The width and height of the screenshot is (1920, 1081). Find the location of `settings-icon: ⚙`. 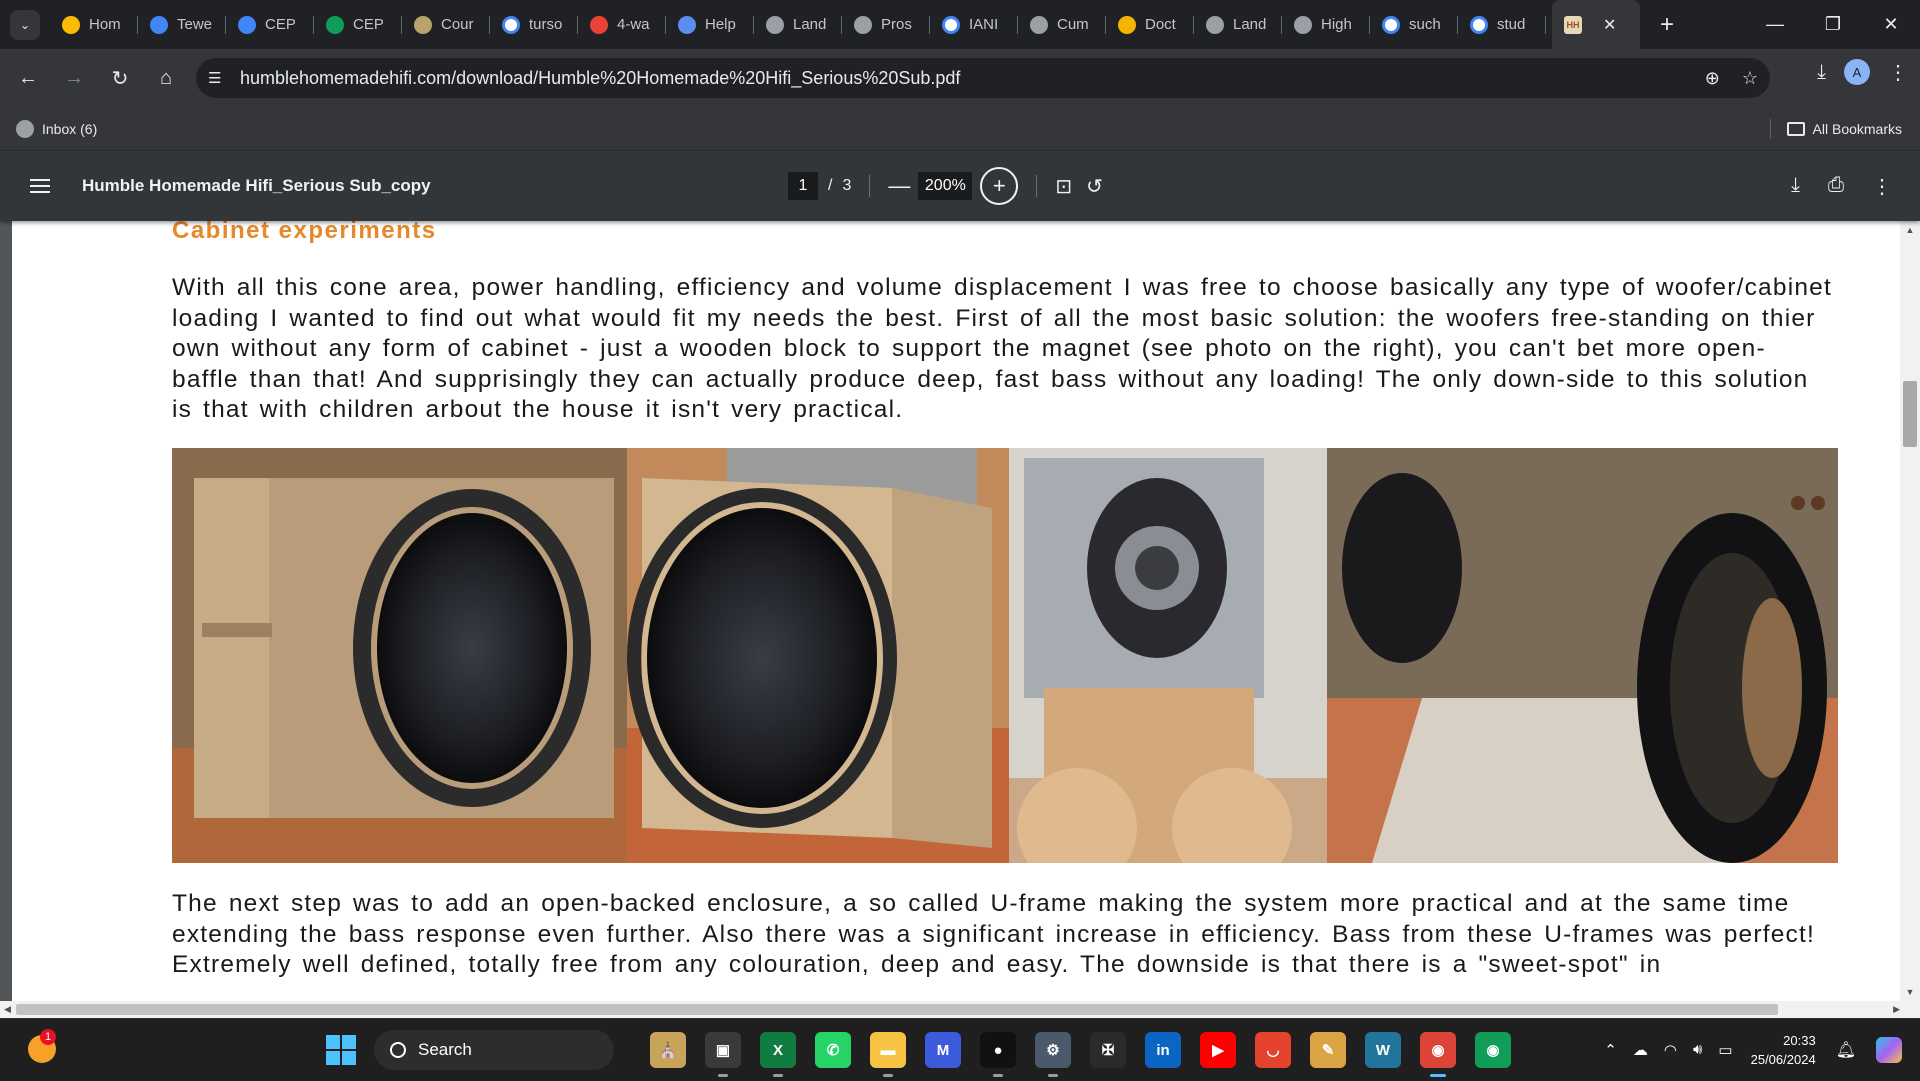

settings-icon: ⚙ is located at coordinates (1053, 1054).